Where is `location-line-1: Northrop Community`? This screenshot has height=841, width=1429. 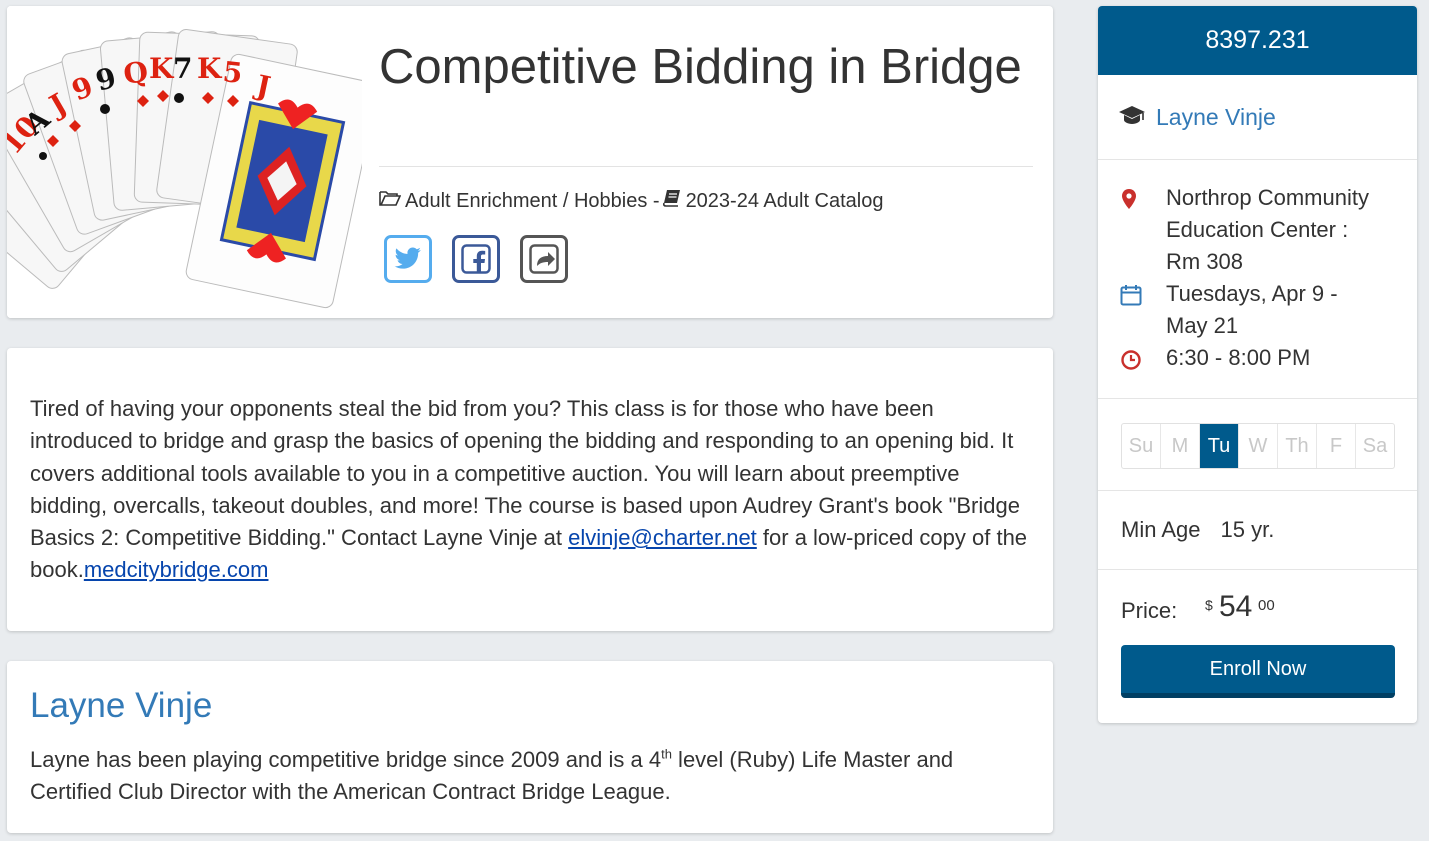
location-line-1: Northrop Community is located at coordinates (1267, 197).